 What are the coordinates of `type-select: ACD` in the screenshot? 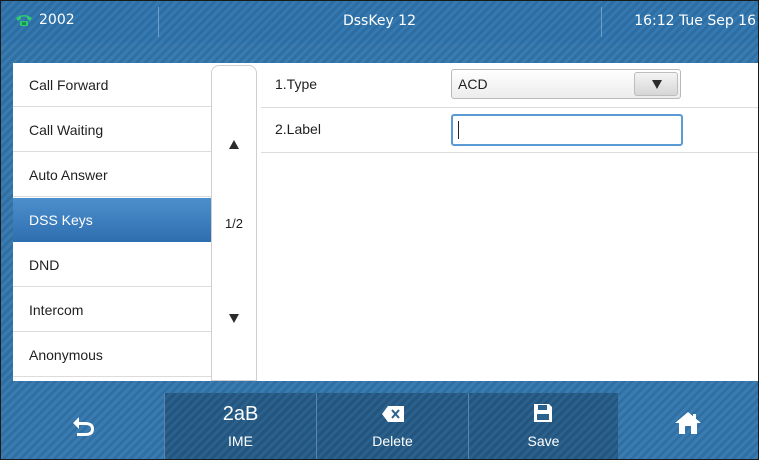 It's located at (566, 84).